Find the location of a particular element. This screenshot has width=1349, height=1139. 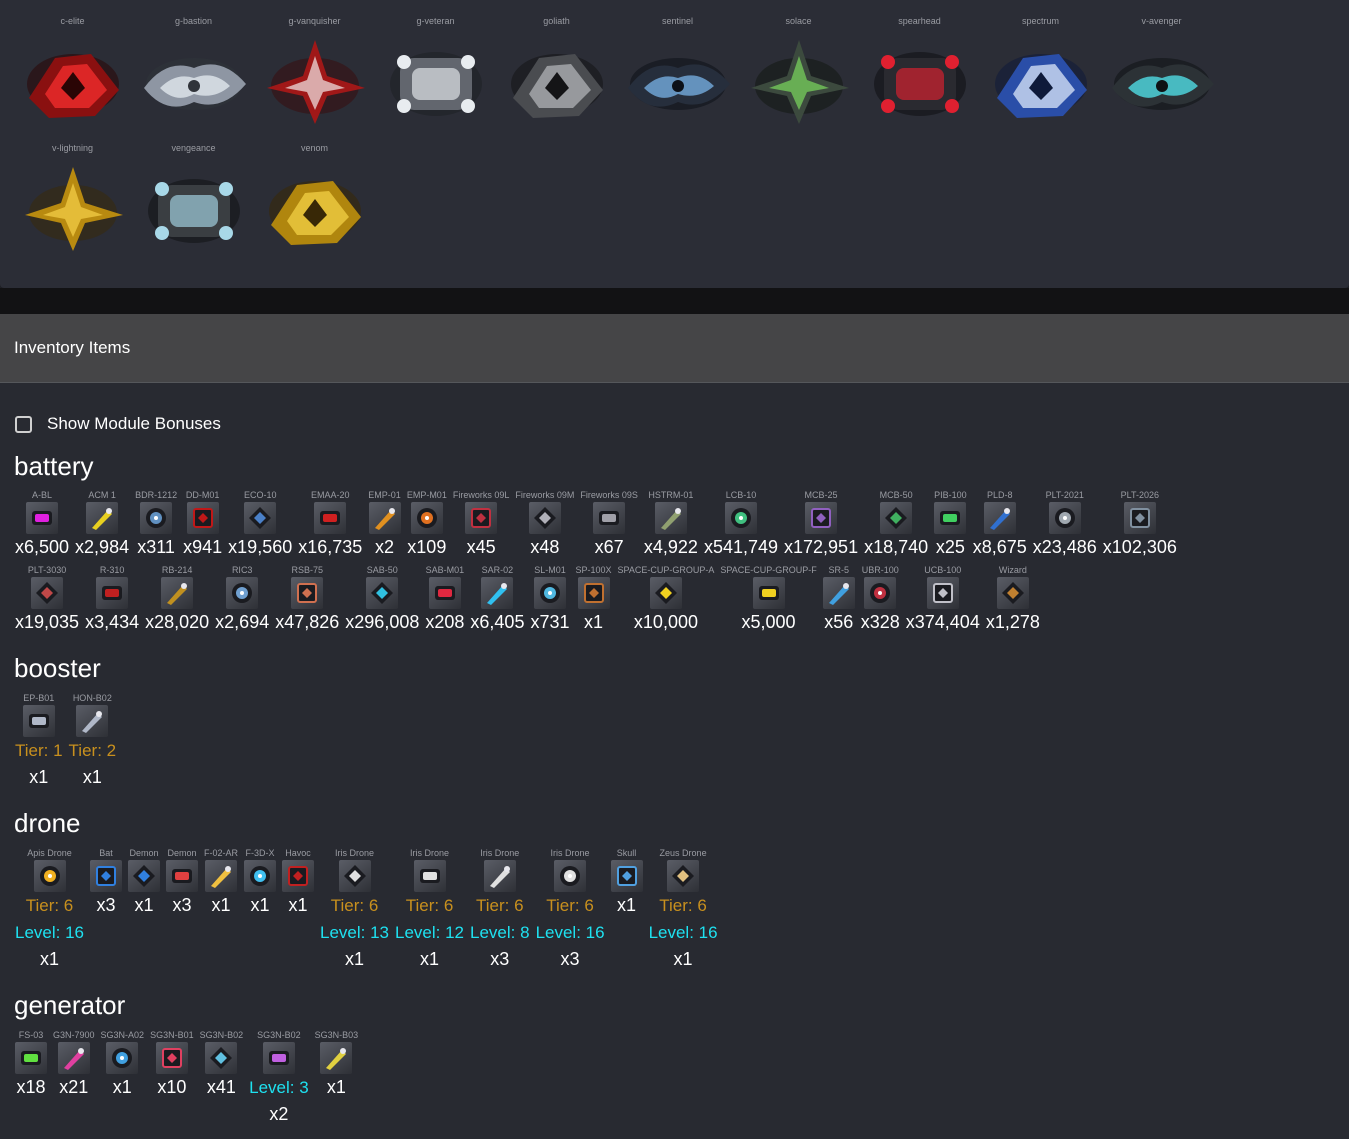

inventory-item: Bat x3 is located at coordinates (106, 910).